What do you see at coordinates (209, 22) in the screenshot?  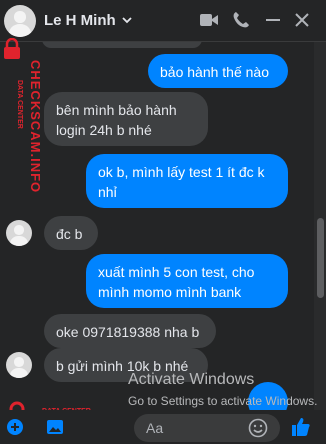 I see `video-icon` at bounding box center [209, 22].